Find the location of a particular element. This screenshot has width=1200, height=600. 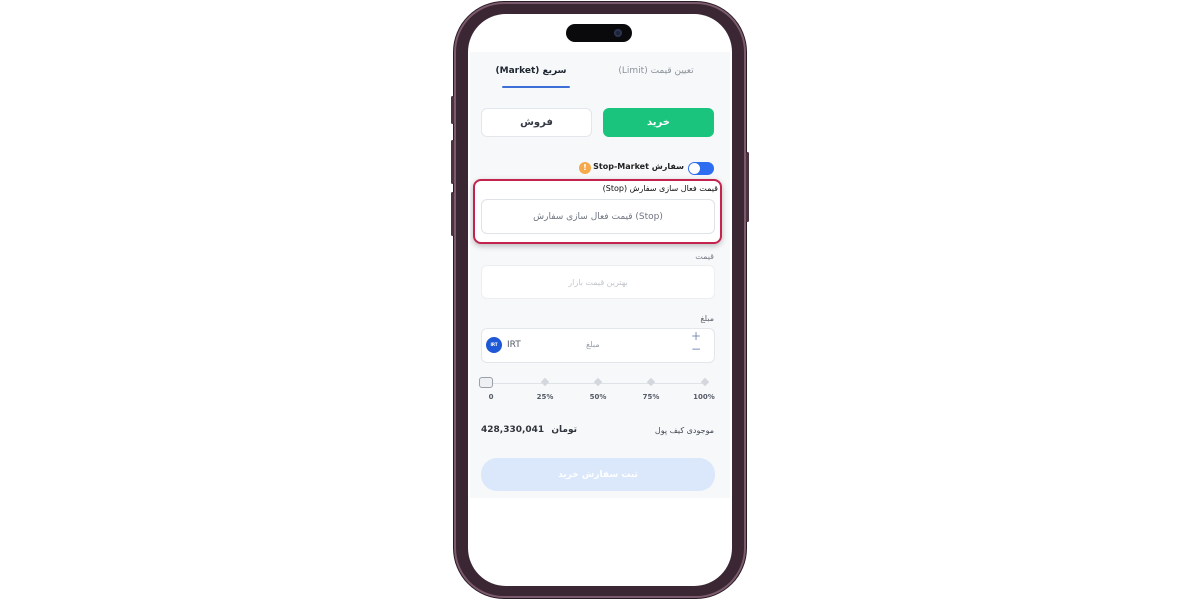

tab-limit: تعیین قیمت (Limit) is located at coordinates (656, 71).